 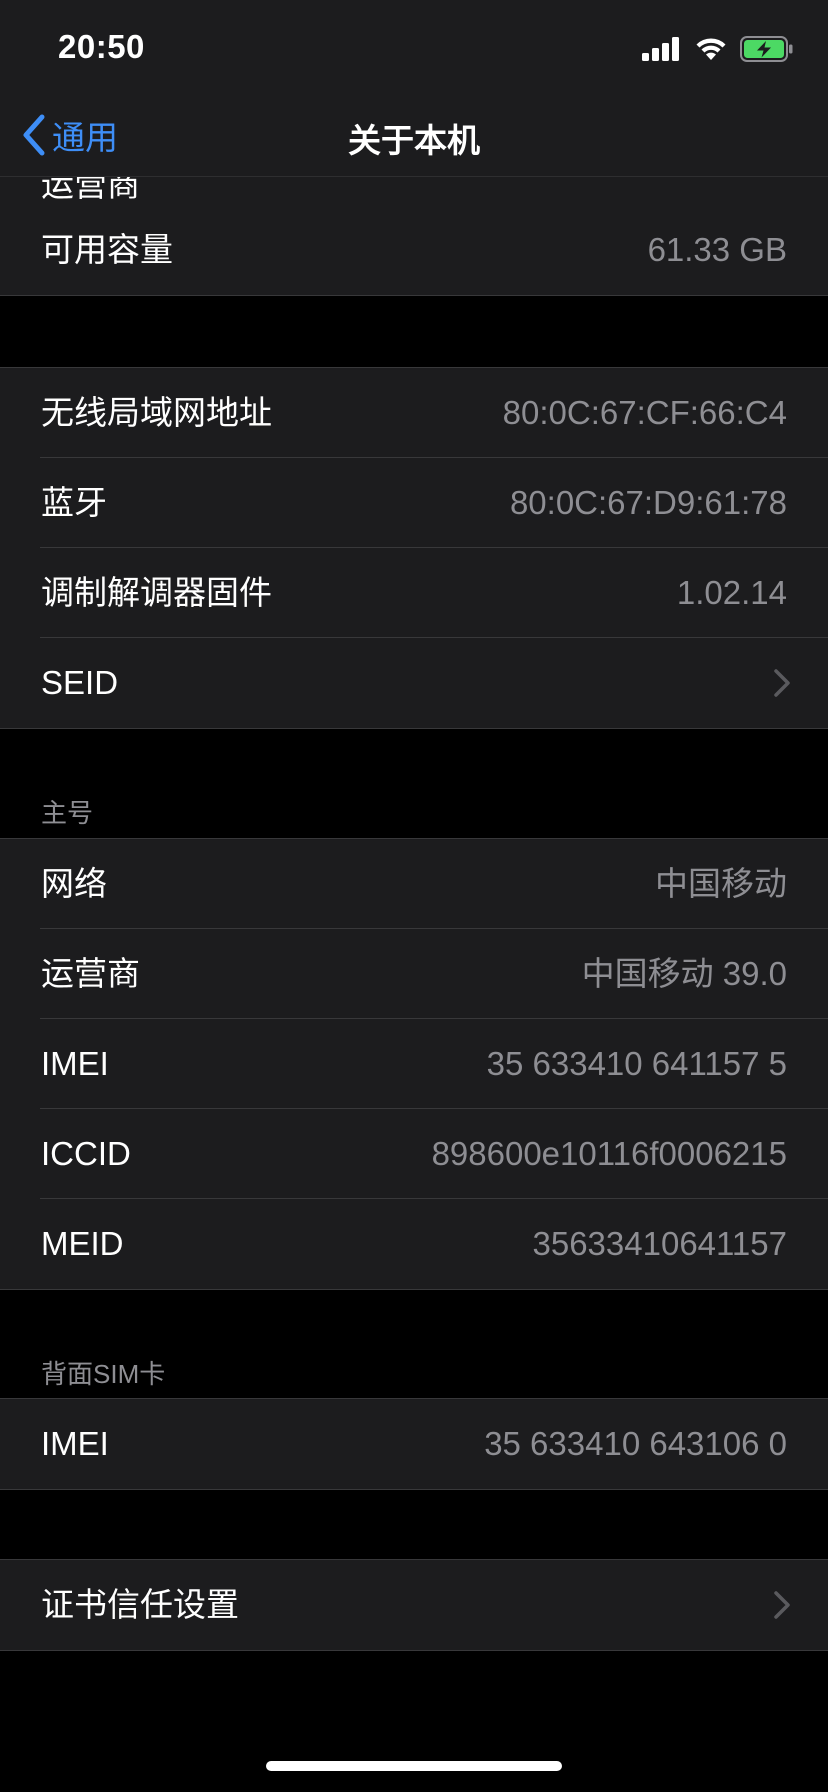 I want to click on row-meid: MEID 35633410641157, so click(x=414, y=1244).